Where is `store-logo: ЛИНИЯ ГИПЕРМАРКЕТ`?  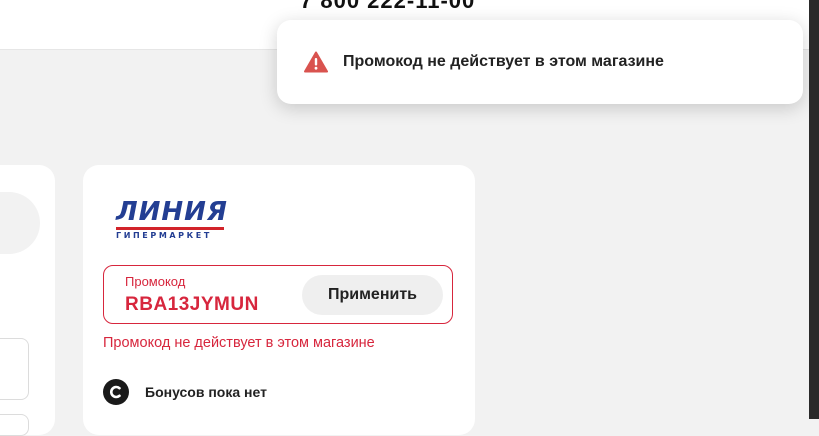
store-logo: ЛИНИЯ ГИПЕРМАРКЕТ is located at coordinates (172, 218).